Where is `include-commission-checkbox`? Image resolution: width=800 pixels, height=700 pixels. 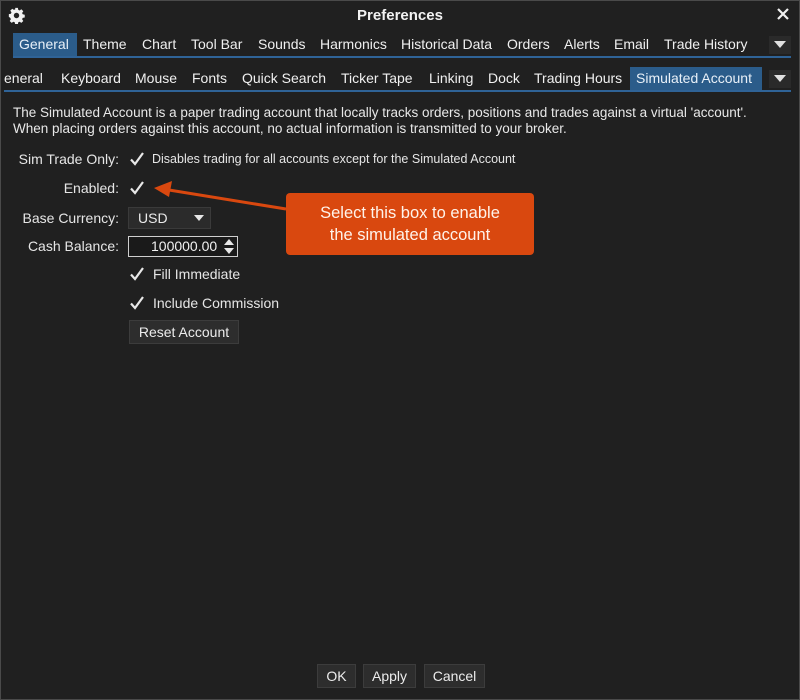
include-commission-checkbox is located at coordinates (137, 303).